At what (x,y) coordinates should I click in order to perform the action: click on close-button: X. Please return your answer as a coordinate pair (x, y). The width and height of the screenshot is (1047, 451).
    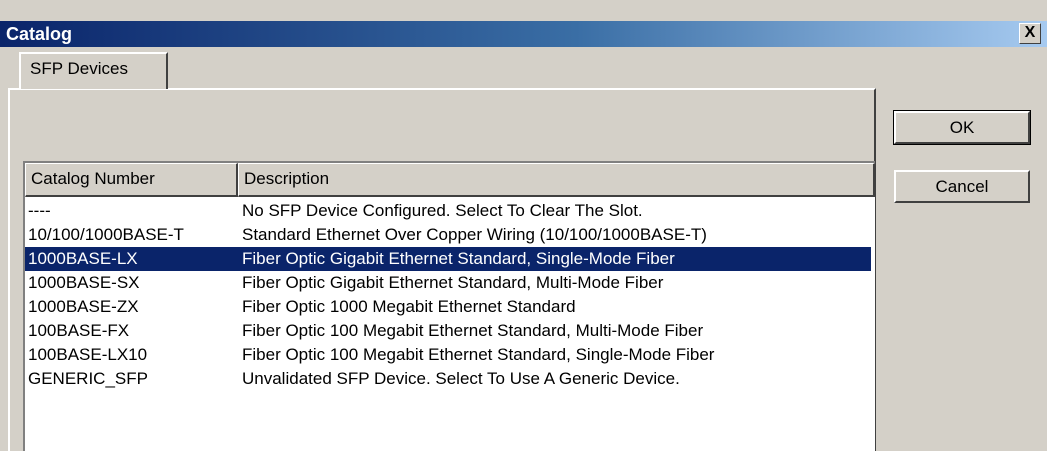
    Looking at the image, I should click on (1030, 33).